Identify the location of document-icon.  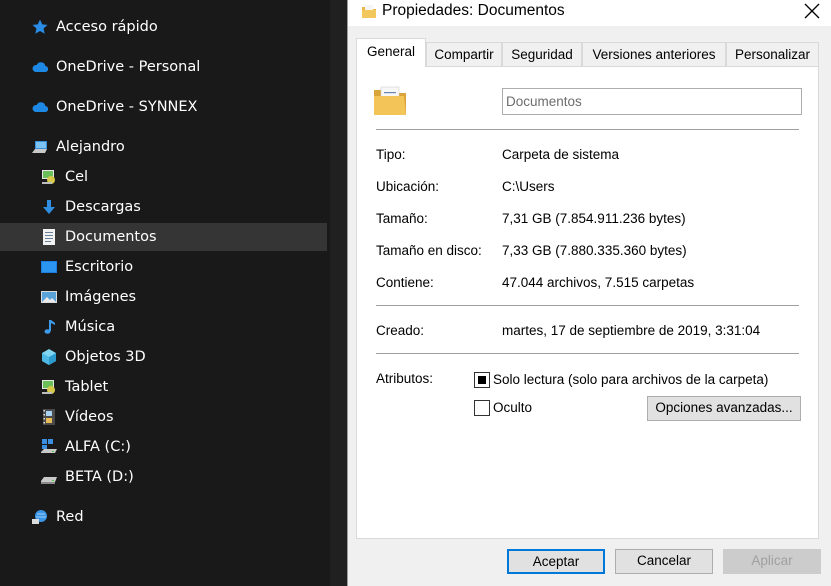
(49, 237).